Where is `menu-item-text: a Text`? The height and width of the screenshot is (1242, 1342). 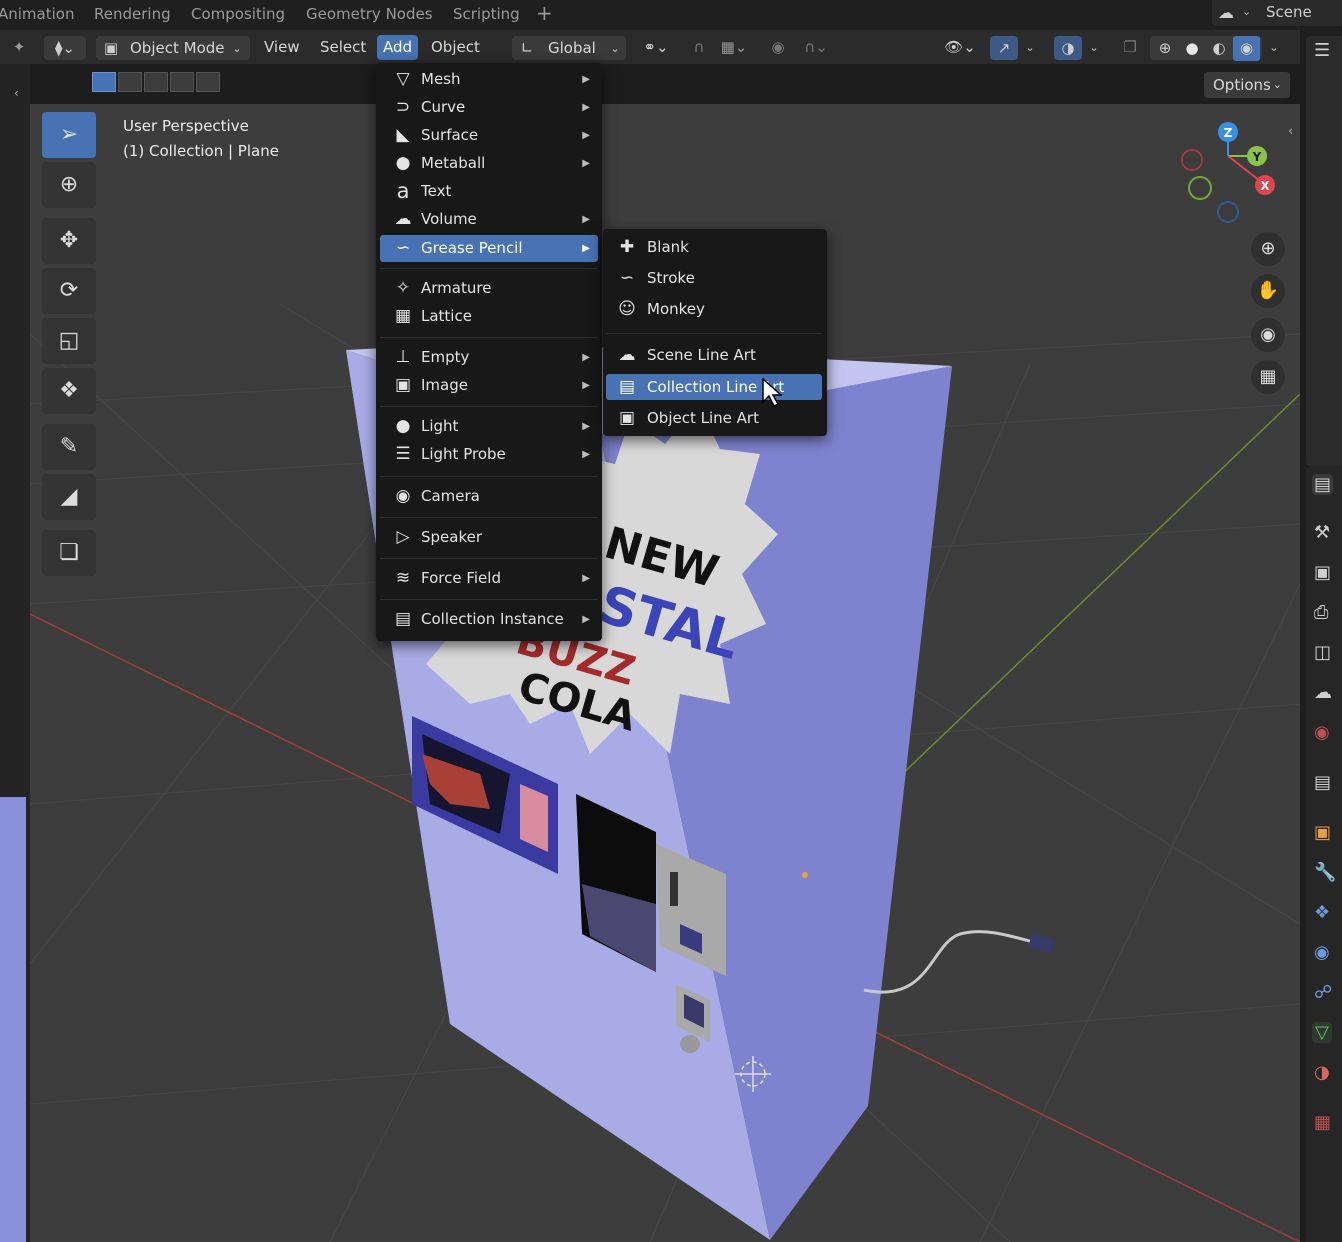 menu-item-text: a Text is located at coordinates (489, 191).